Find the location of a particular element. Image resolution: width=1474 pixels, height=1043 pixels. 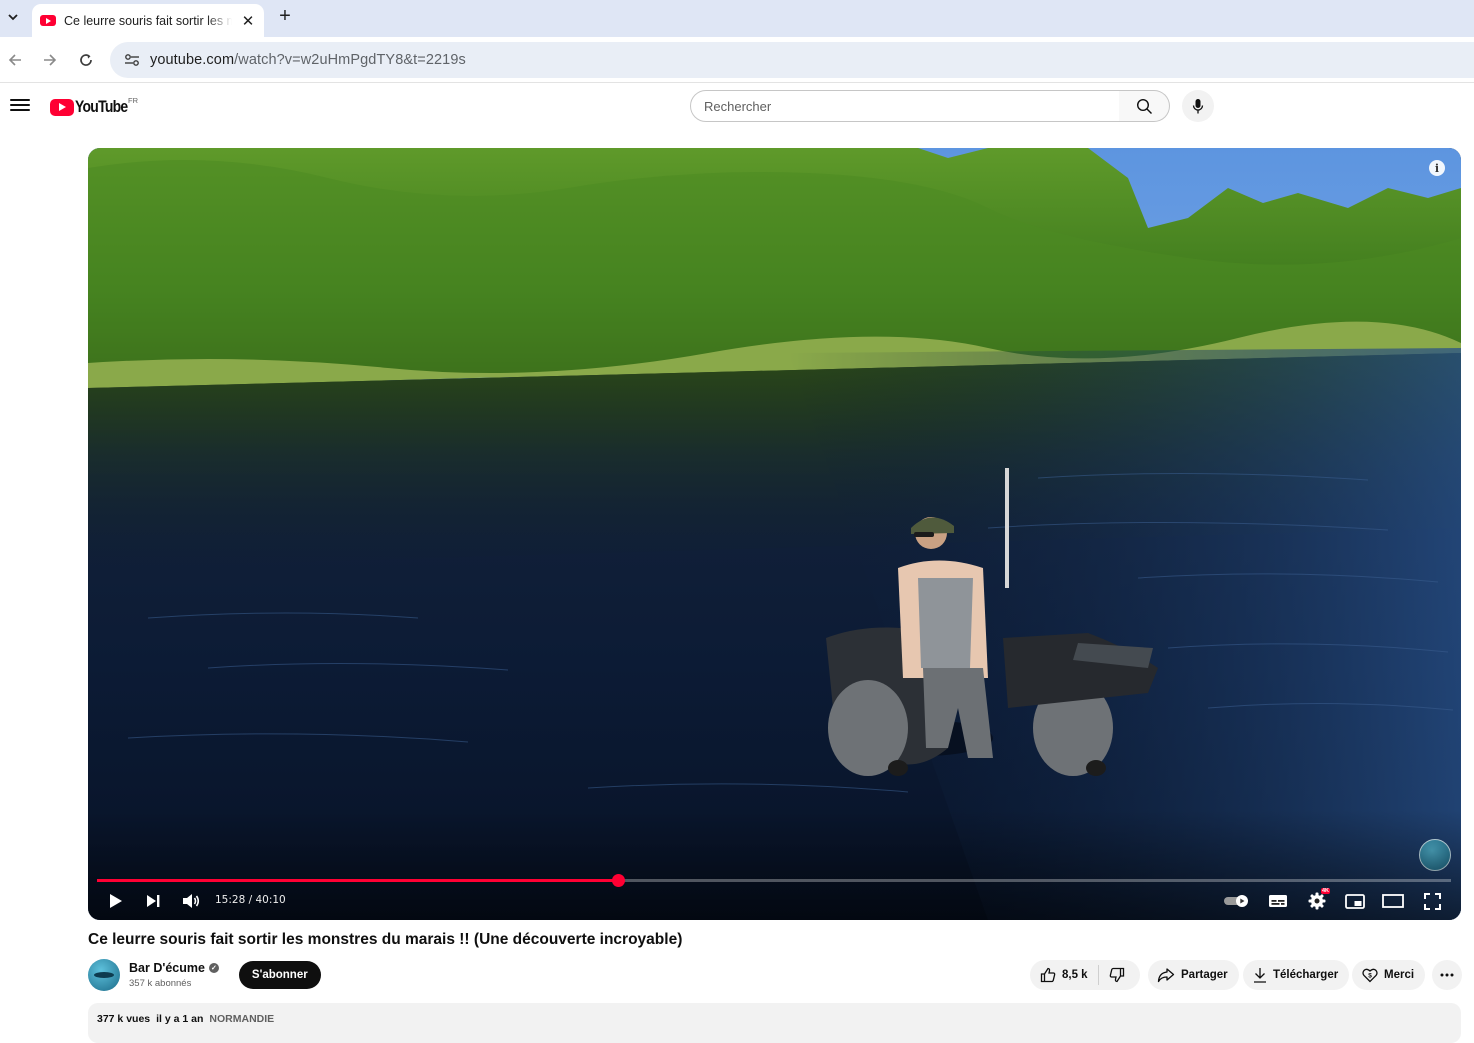

progress-bar is located at coordinates (774, 880).